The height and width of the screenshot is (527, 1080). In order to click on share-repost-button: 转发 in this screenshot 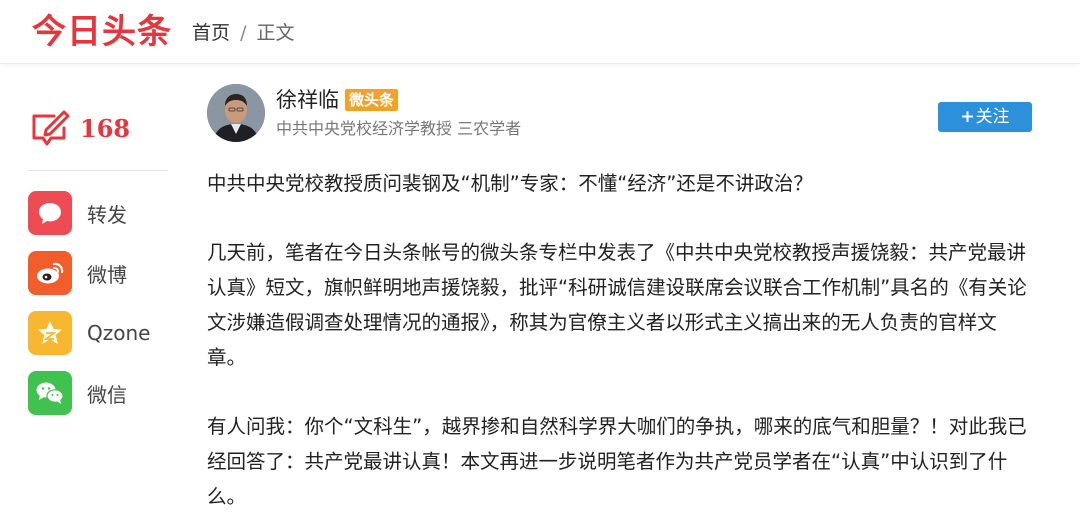, I will do `click(100, 213)`.